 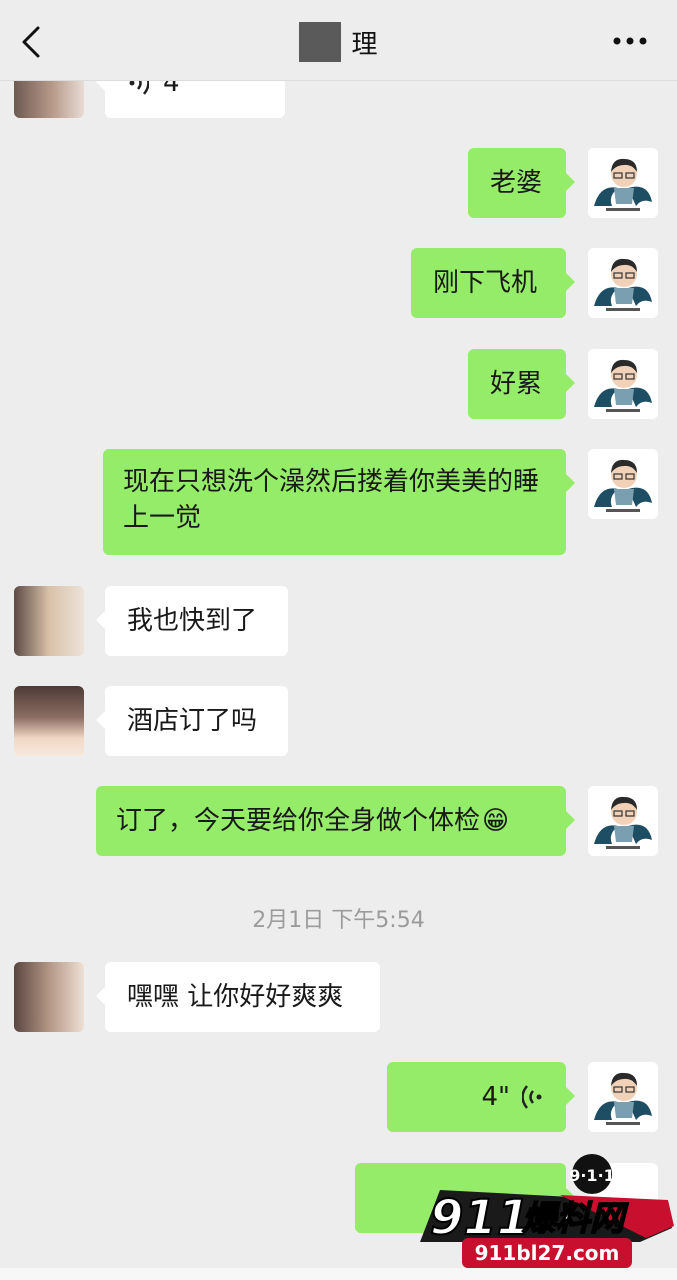 What do you see at coordinates (516, 384) in the screenshot?
I see `message-text: 好累` at bounding box center [516, 384].